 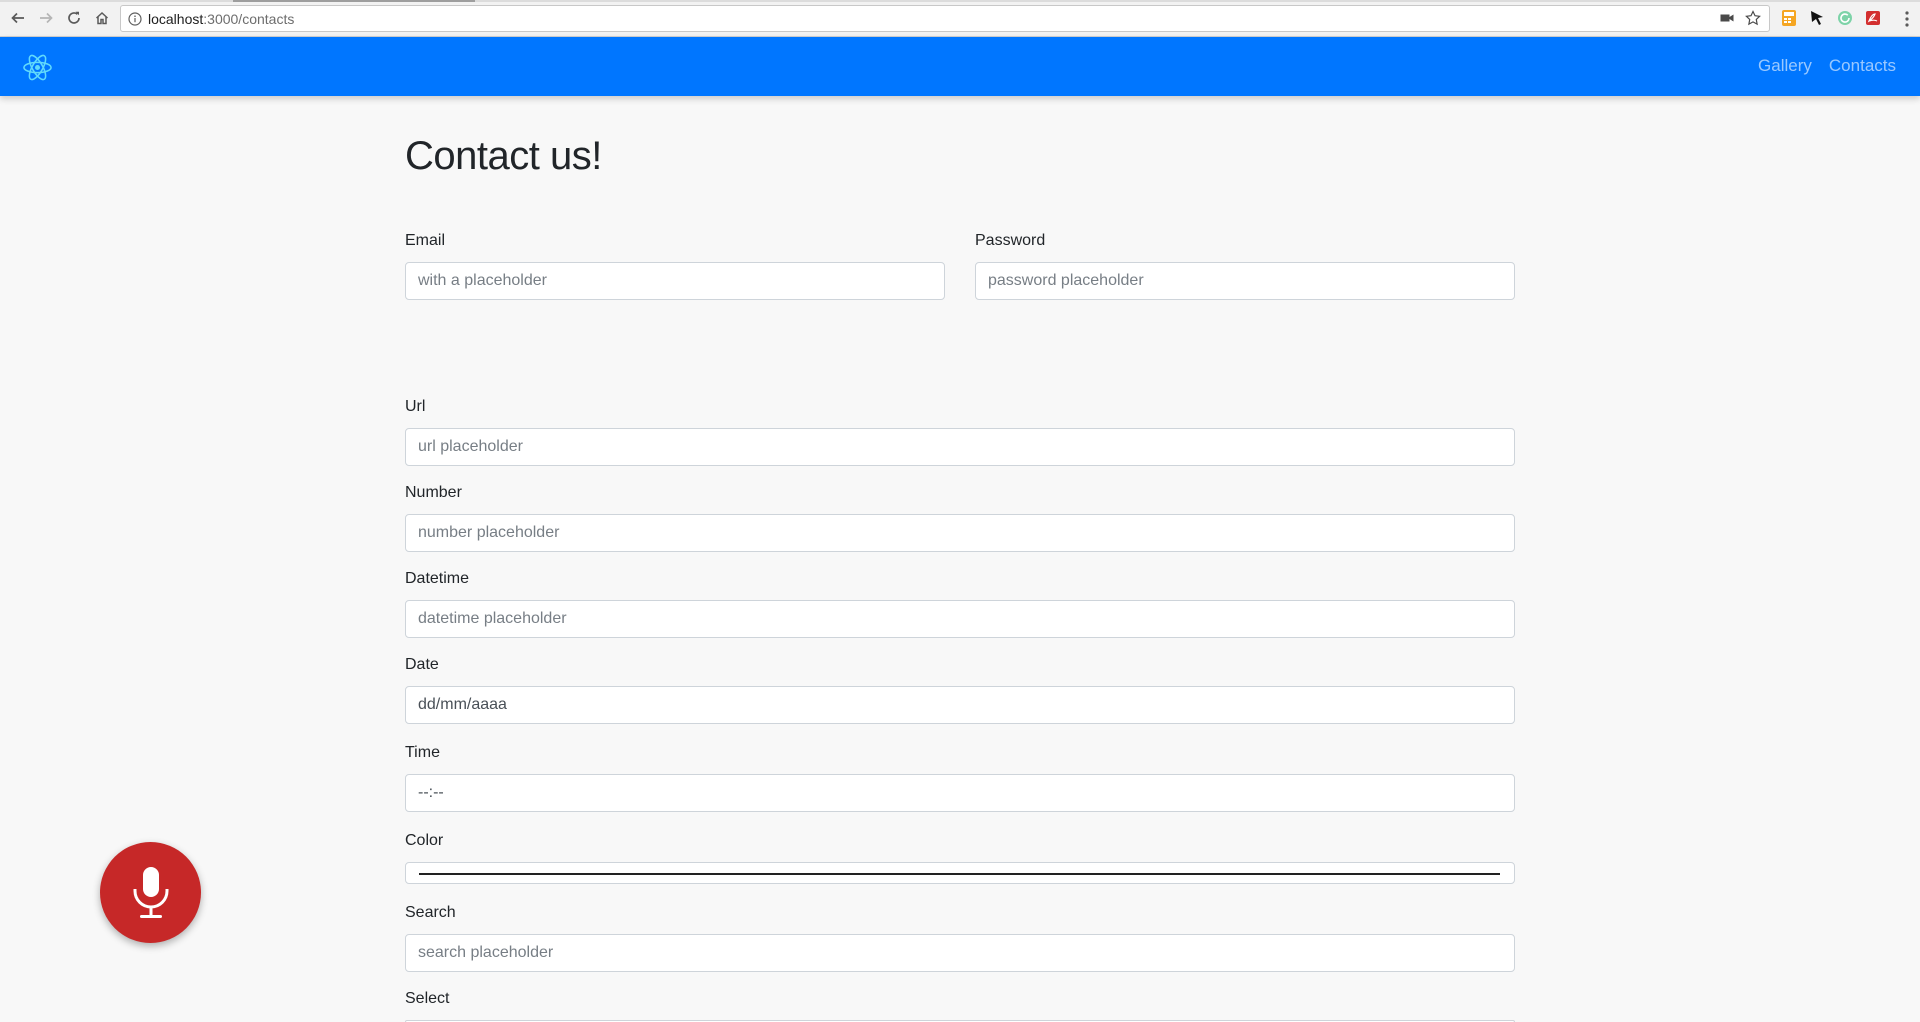 What do you see at coordinates (960, 66) in the screenshot?
I see `top-navbar: Gallery Contacts` at bounding box center [960, 66].